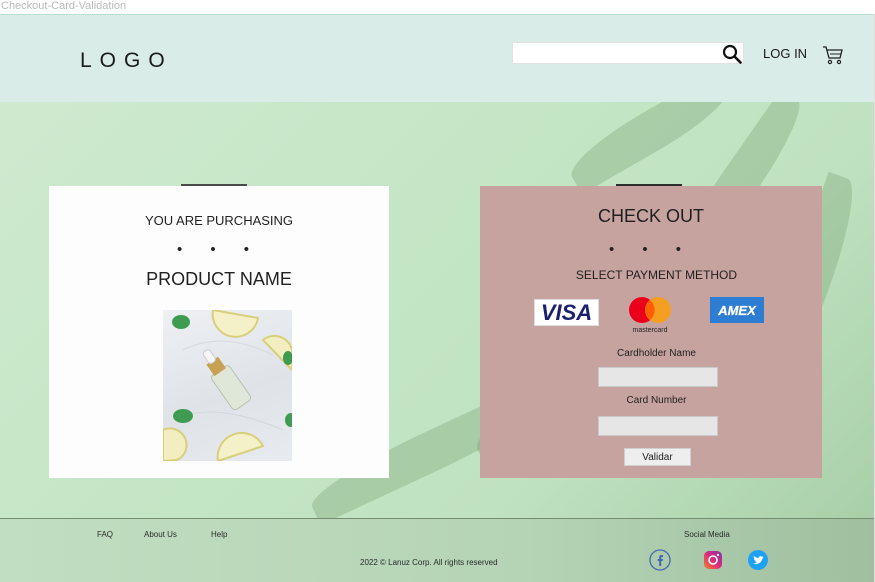 This screenshot has height=582, width=875. I want to click on product-name: PRODUCT NAME, so click(219, 279).